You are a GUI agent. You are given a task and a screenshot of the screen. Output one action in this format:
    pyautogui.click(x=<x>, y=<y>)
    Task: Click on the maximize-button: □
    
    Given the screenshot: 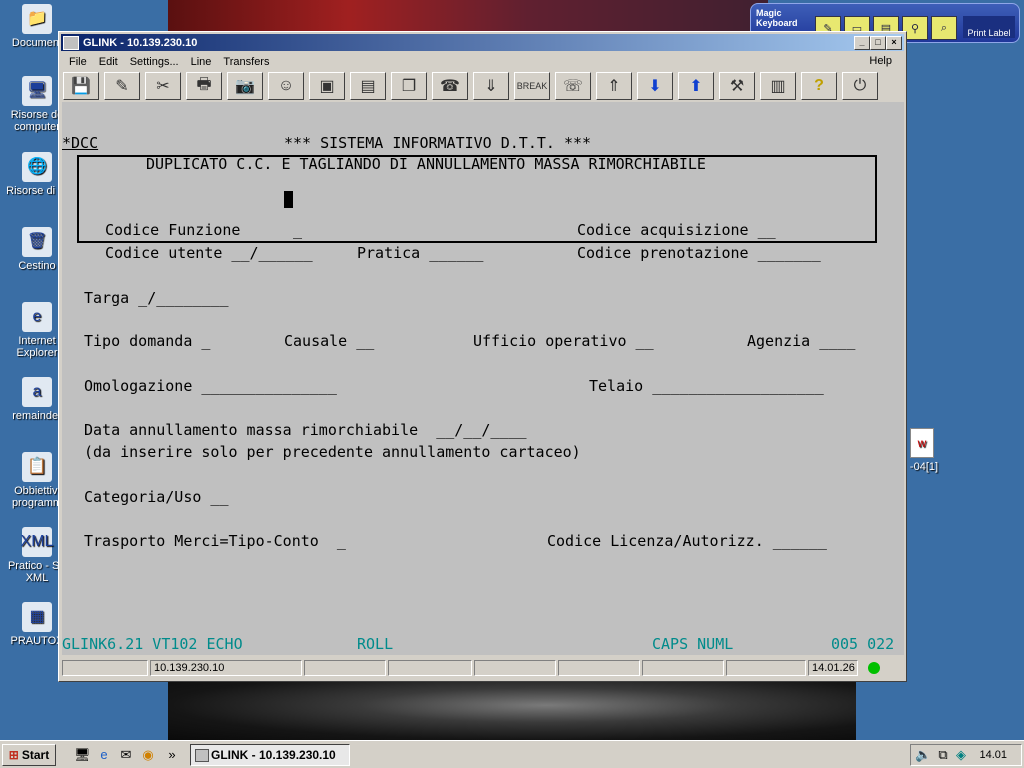 What is the action you would take?
    pyautogui.click(x=878, y=43)
    